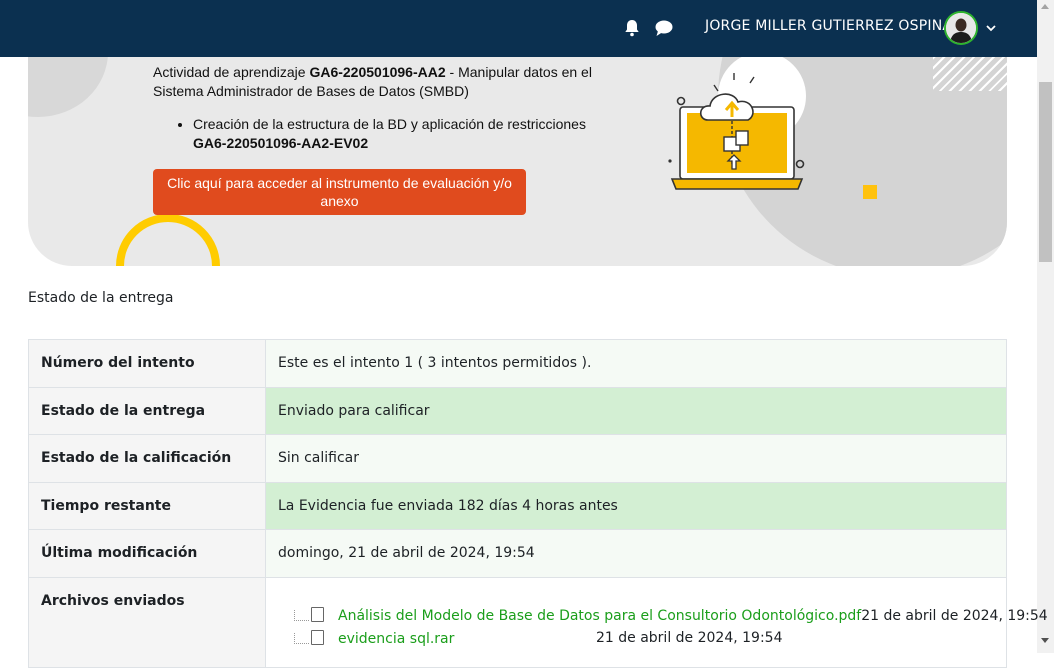 Image resolution: width=1054 pixels, height=668 pixels. I want to click on row-label: Tiempo restante, so click(147, 505).